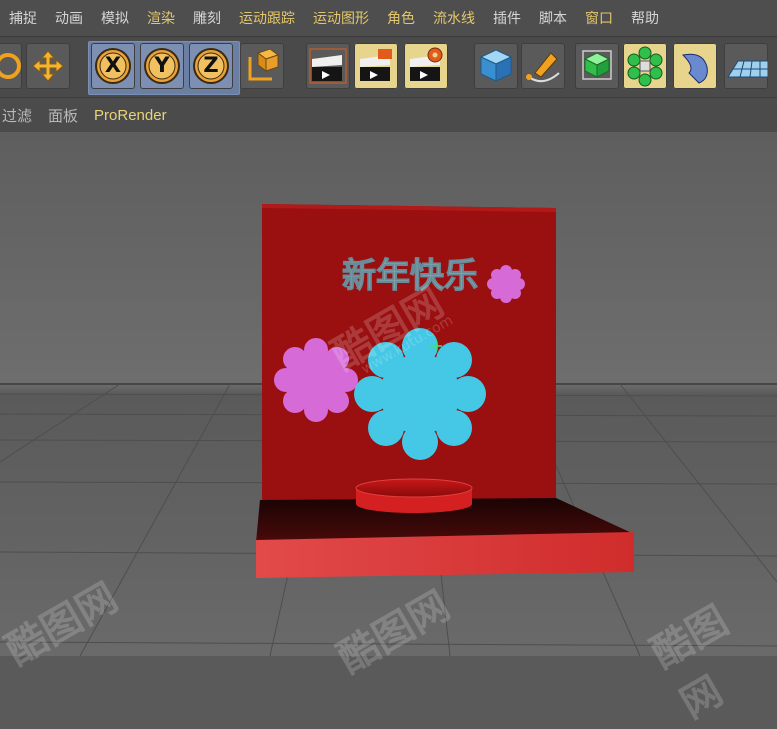  I want to click on subdivision-icon, so click(597, 65).